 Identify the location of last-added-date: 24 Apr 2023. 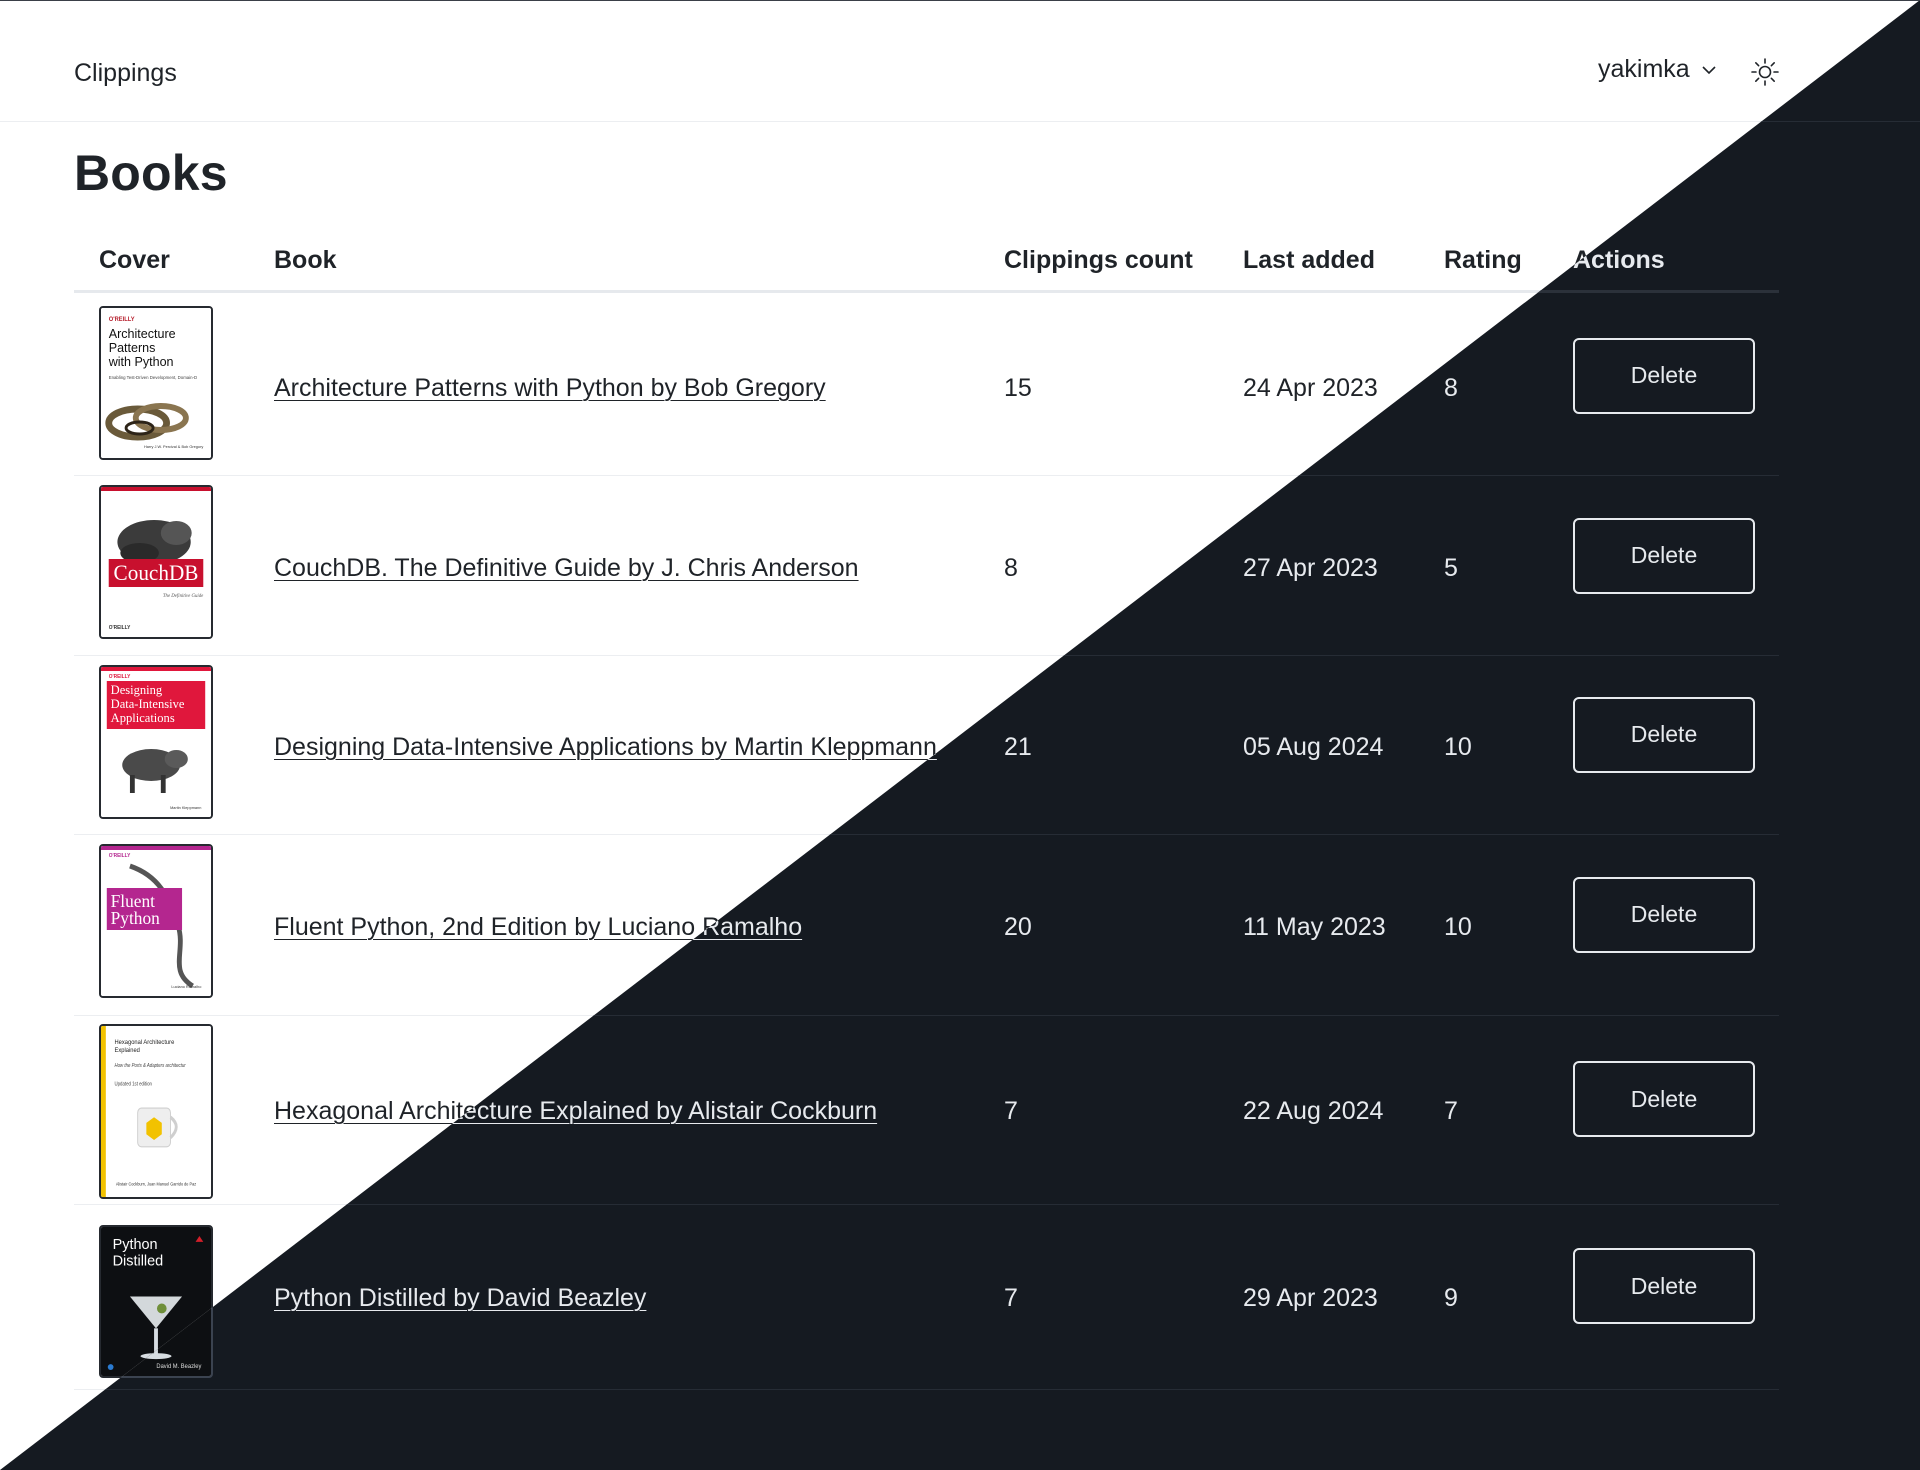
(1310, 387).